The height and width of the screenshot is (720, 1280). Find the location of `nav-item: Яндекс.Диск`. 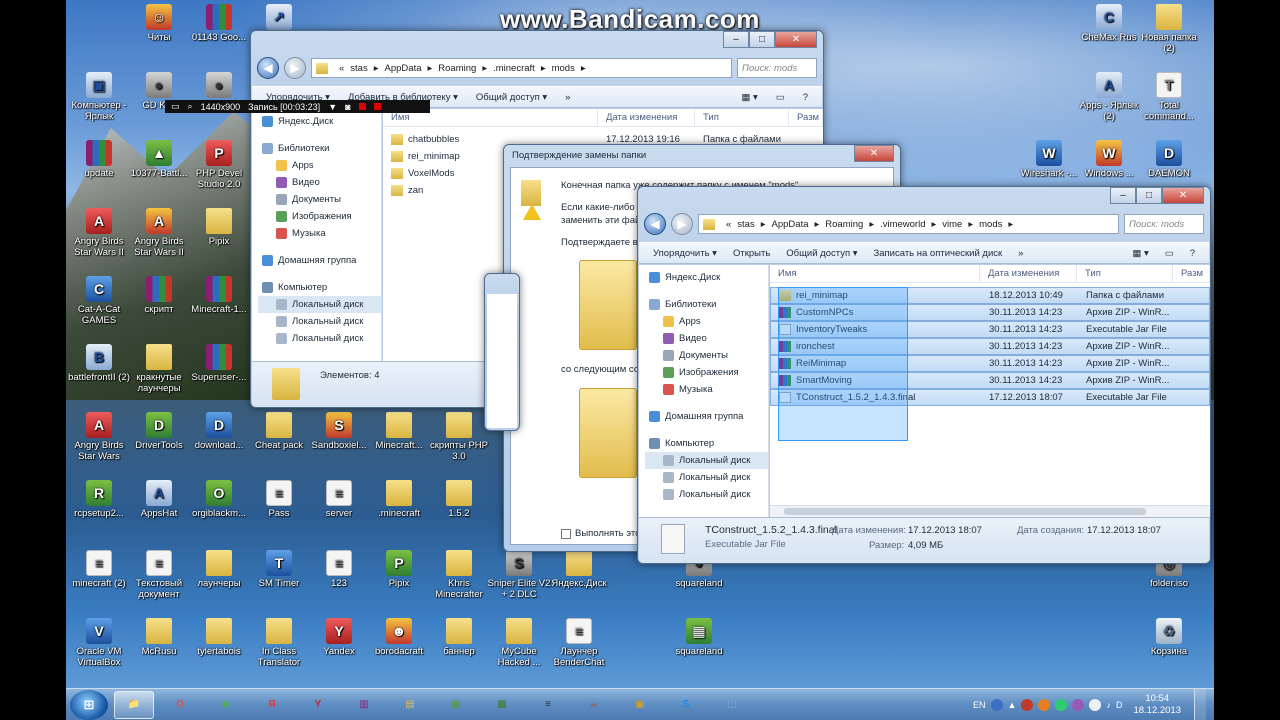

nav-item: Яндекс.Диск is located at coordinates (319, 121).